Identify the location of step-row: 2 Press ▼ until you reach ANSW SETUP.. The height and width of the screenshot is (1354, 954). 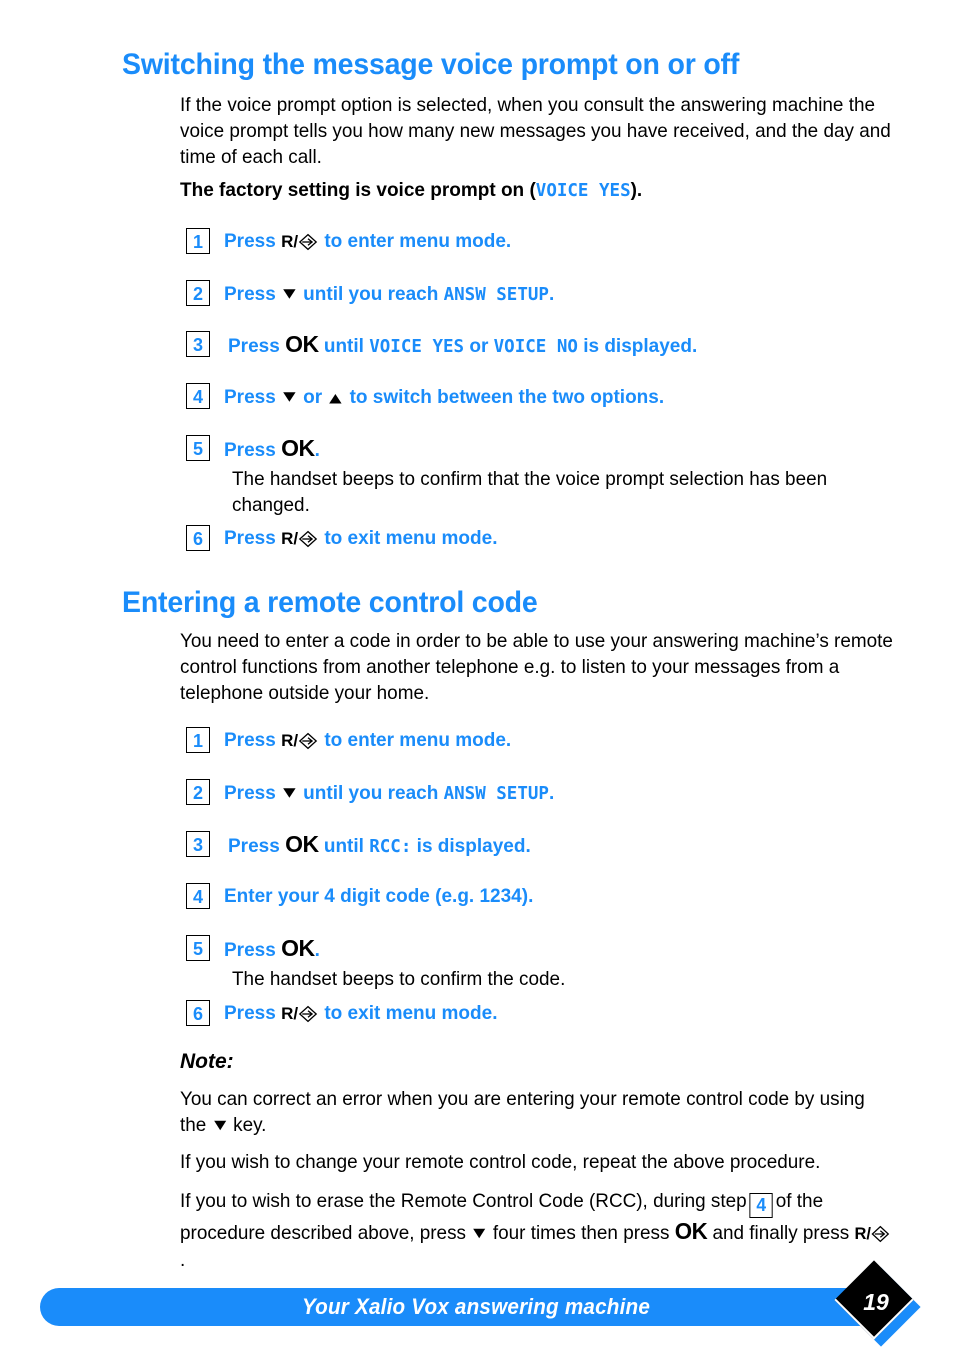
(370, 793).